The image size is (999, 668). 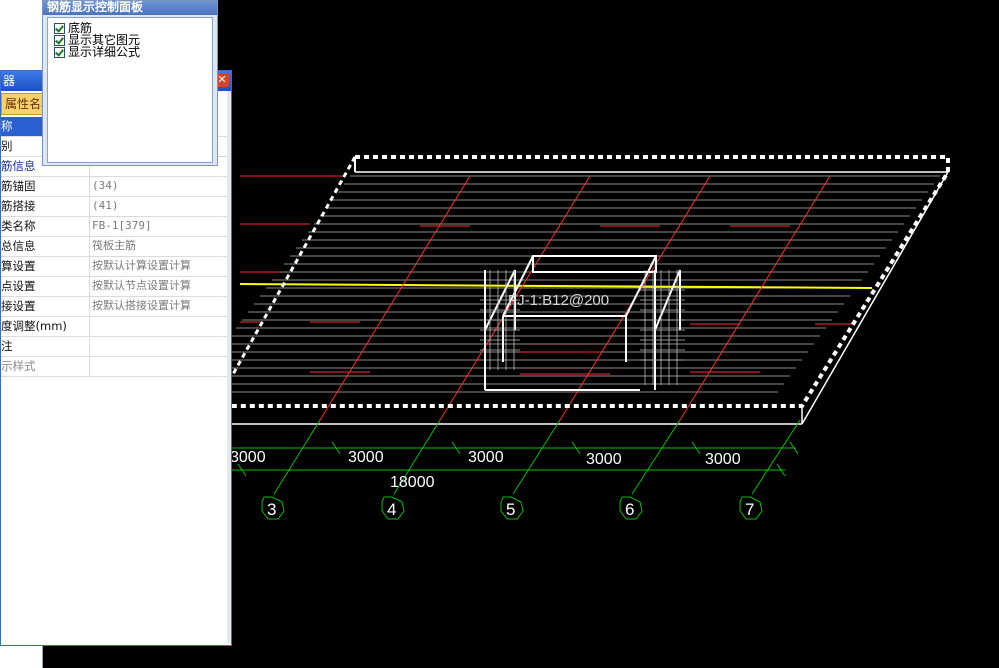 I want to click on axis-label-5: 5, so click(x=510, y=509).